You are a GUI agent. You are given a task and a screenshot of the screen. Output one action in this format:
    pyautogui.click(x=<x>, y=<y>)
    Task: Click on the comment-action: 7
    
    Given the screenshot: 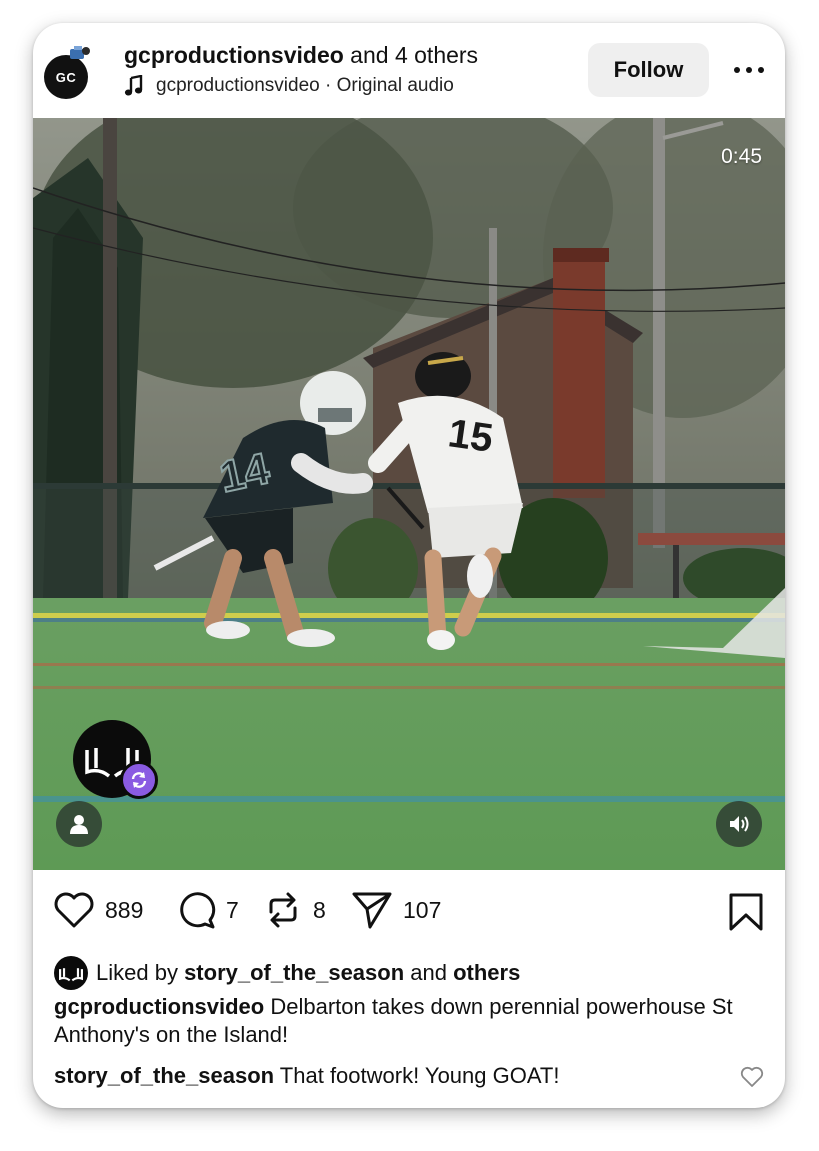 What is the action you would take?
    pyautogui.click(x=207, y=910)
    